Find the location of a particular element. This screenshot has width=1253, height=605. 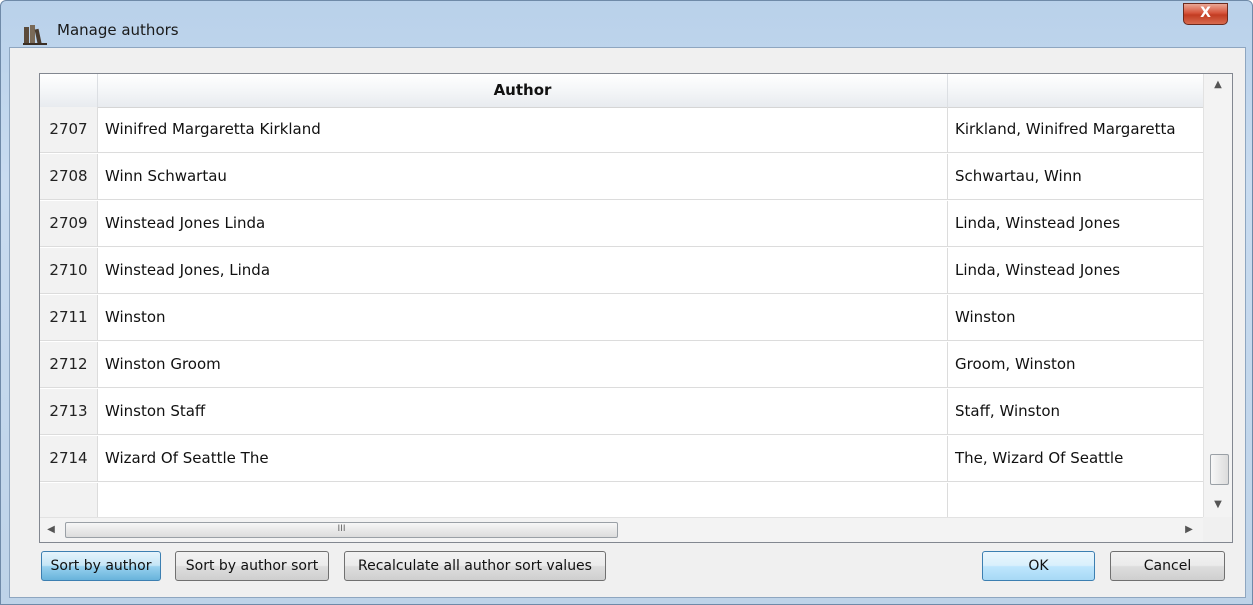

author-cell: Winn Schwartau is located at coordinates (523, 176).